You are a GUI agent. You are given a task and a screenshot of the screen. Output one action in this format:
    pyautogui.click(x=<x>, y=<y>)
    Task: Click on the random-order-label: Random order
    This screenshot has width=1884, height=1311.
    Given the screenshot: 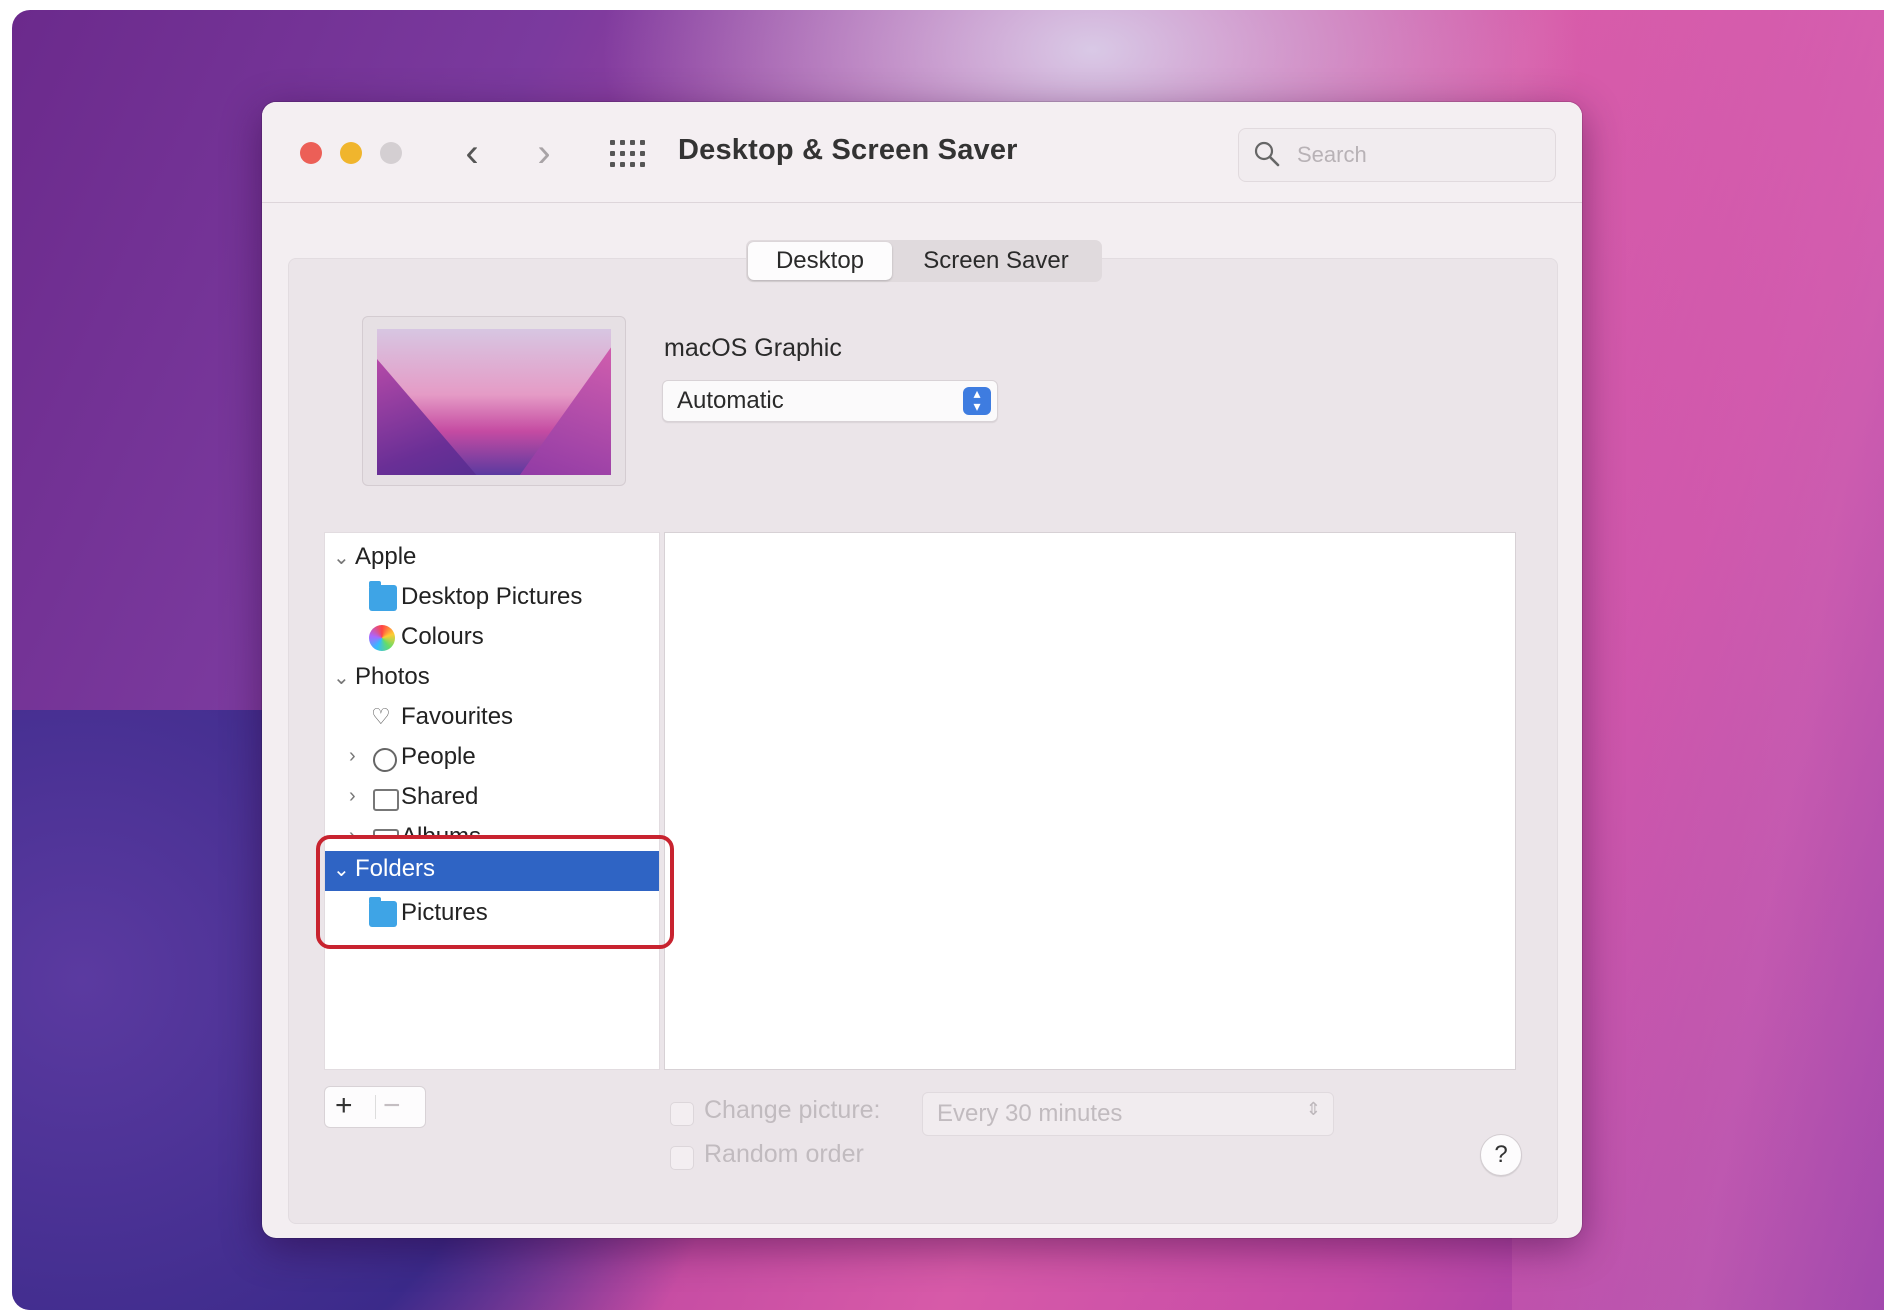 What is the action you would take?
    pyautogui.click(x=784, y=1154)
    